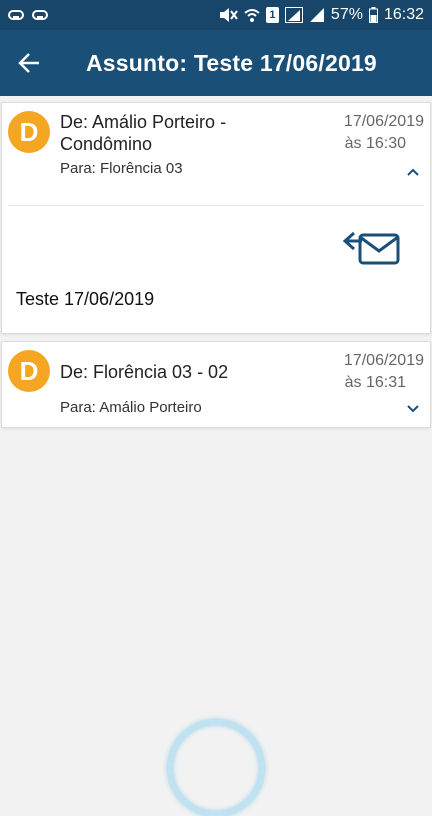  I want to click on recipient: Para: Amálio Porteiro, so click(131, 407).